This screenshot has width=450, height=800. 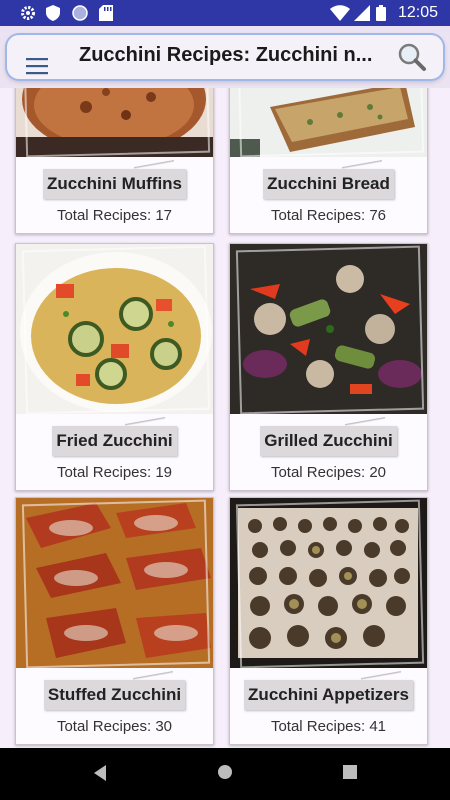 I want to click on recipe-card-grilled-zucchini: Grilled Zucchini Total Recipes: 20, so click(x=328, y=367).